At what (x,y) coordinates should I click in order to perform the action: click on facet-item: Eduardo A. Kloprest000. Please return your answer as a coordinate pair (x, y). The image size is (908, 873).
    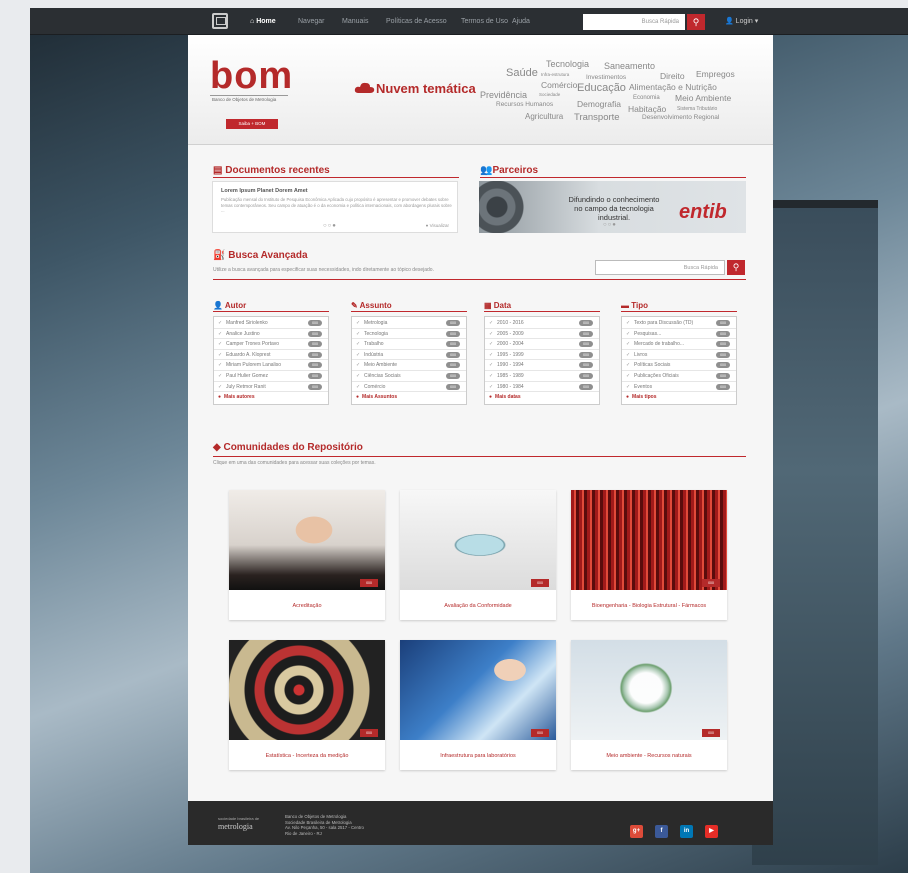
    Looking at the image, I should click on (271, 355).